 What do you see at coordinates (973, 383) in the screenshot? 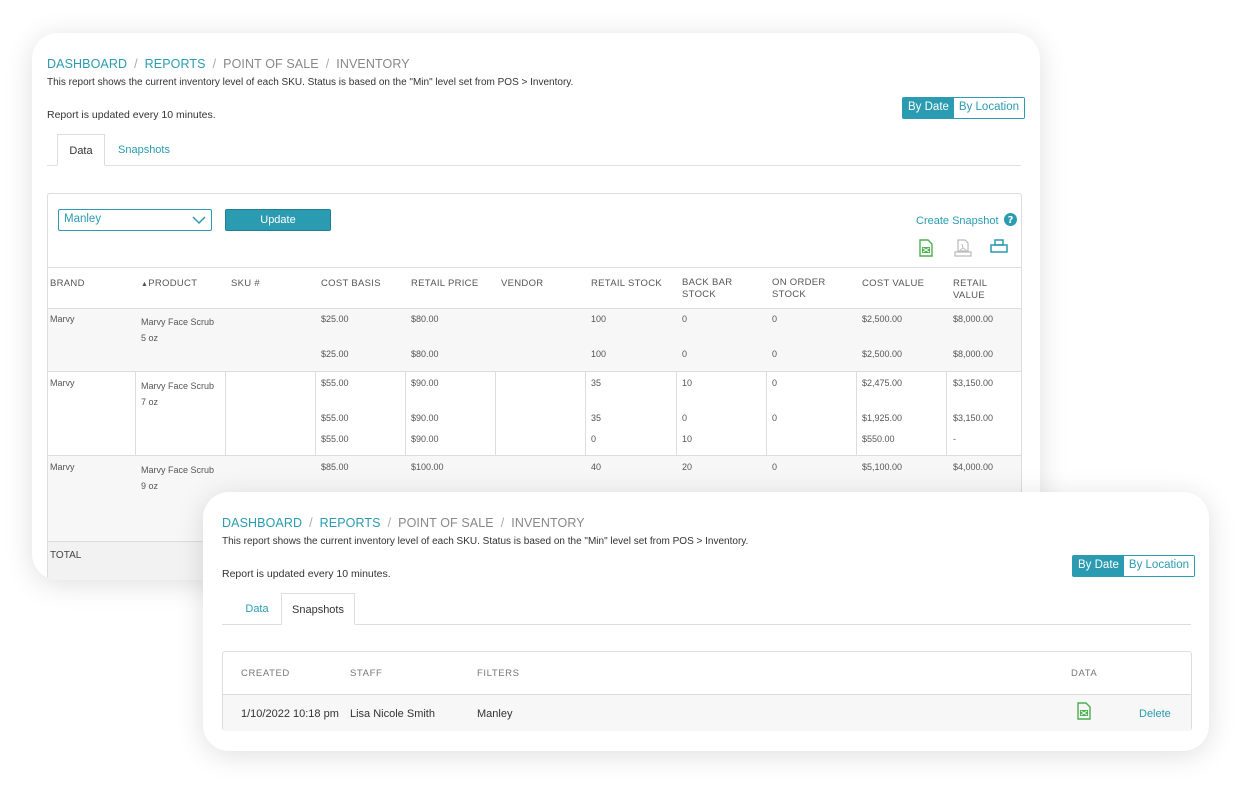
I see `g2r1-retail-value: $3,150.00` at bounding box center [973, 383].